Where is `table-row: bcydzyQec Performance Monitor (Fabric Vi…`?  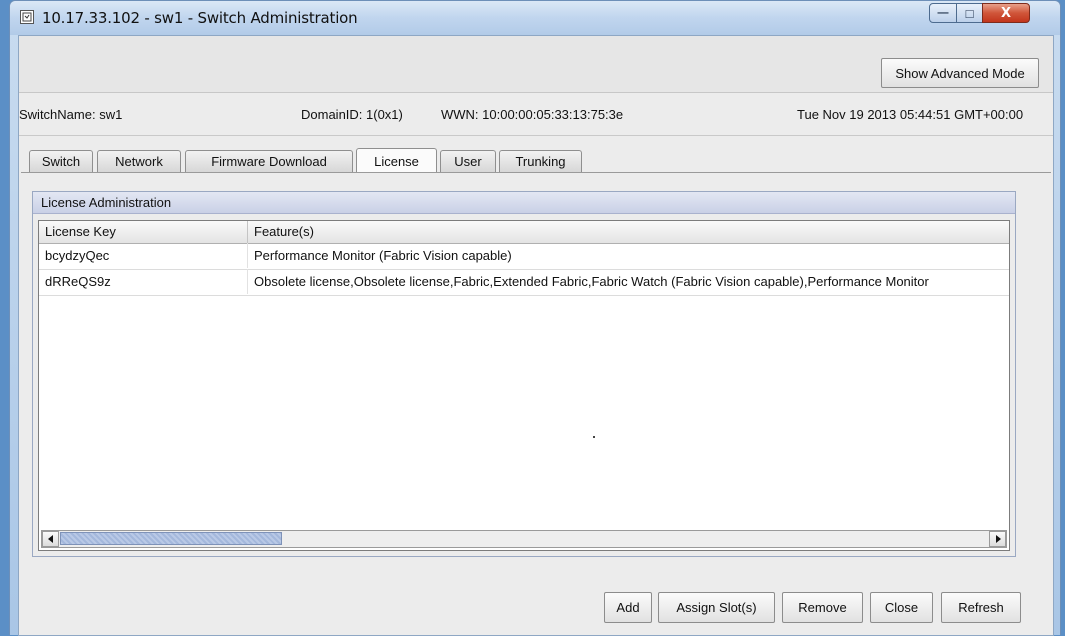
table-row: bcydzyQec Performance Monitor (Fabric Vi… is located at coordinates (524, 256).